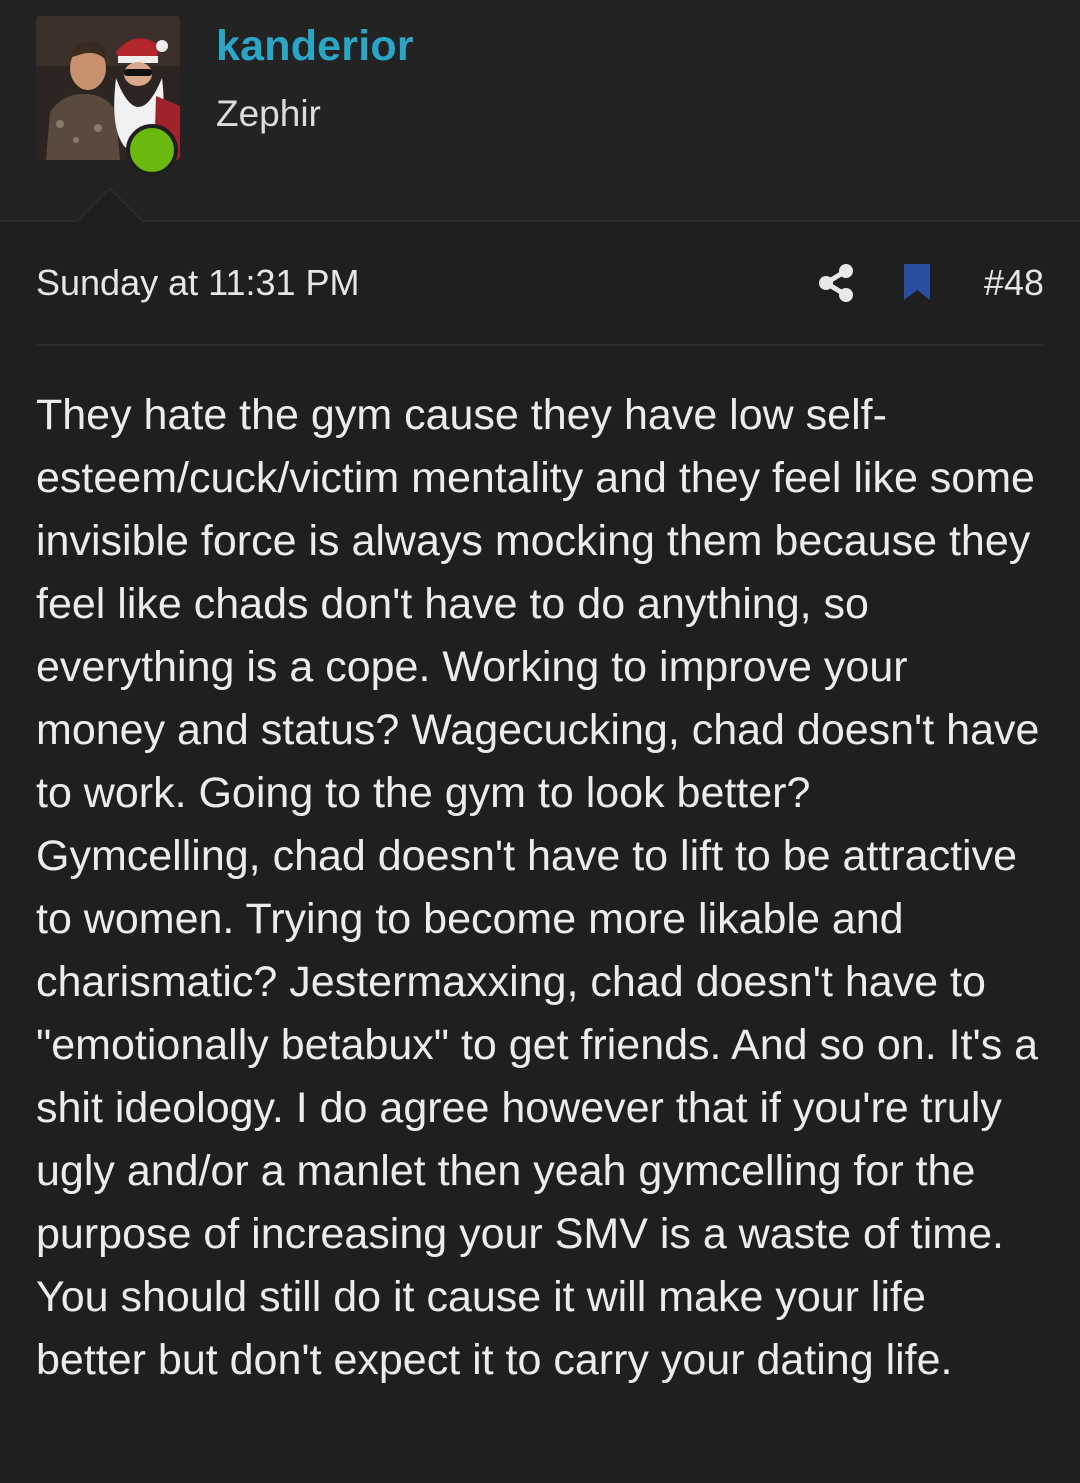 The image size is (1080, 1483). Describe the element at coordinates (198, 283) in the screenshot. I see `post-date-link: Sunday at 11:31 PM` at that location.